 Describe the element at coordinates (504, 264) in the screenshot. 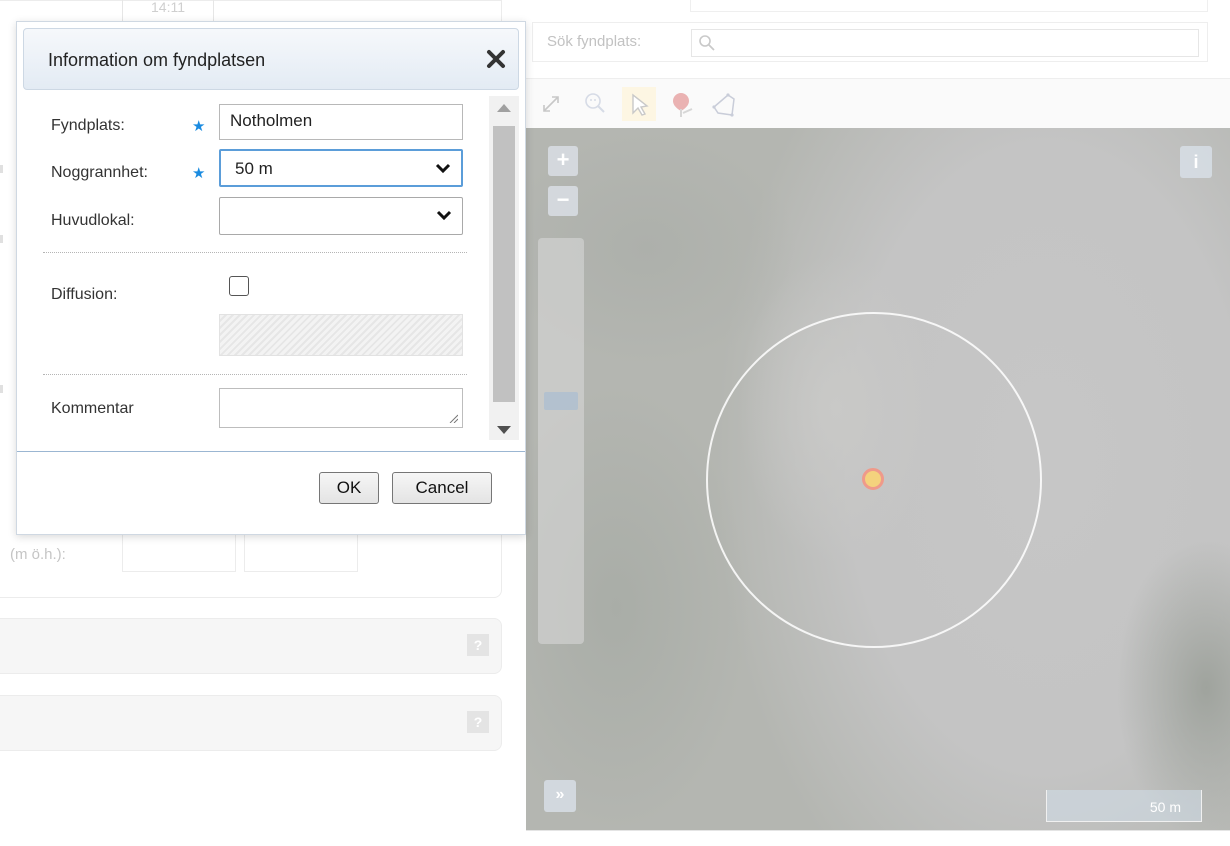

I see `scroll-thumb` at that location.